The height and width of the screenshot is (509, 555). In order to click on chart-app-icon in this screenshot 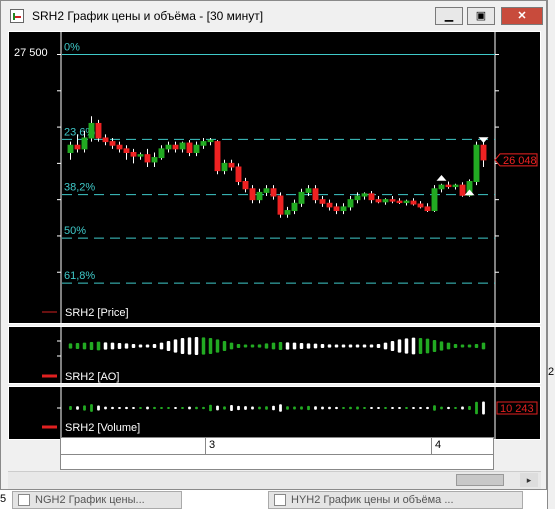, I will do `click(17, 16)`.